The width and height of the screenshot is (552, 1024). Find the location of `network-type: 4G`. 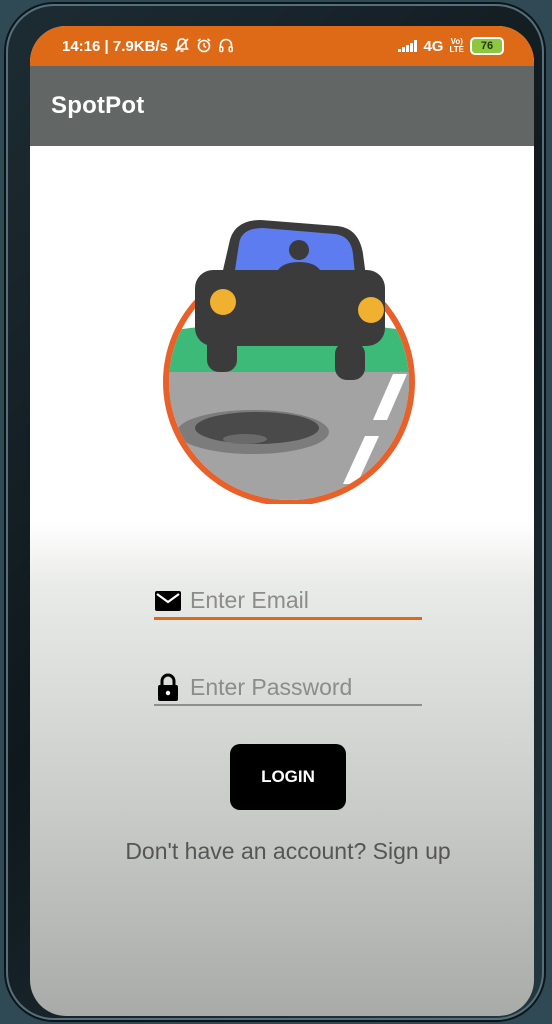

network-type: 4G is located at coordinates (433, 46).